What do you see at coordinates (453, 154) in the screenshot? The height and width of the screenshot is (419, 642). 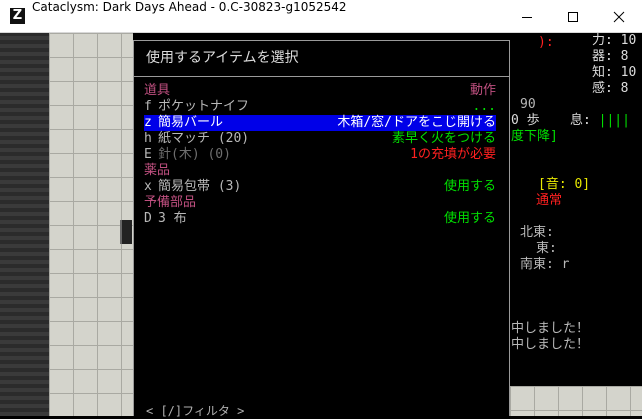 I see `item-action: 1の充填が必要` at bounding box center [453, 154].